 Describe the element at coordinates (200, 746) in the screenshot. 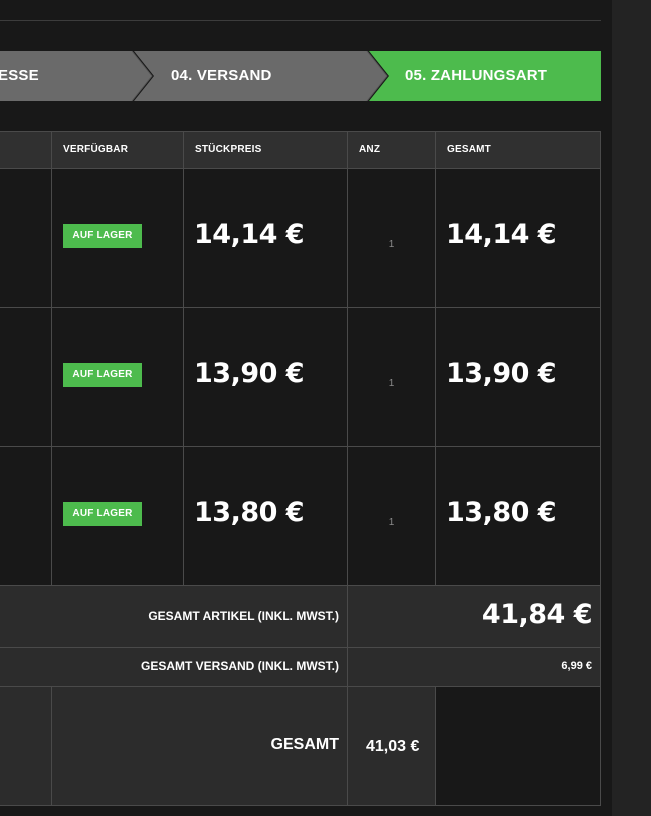

I see `grand-total-label-cell: GESAMT` at that location.